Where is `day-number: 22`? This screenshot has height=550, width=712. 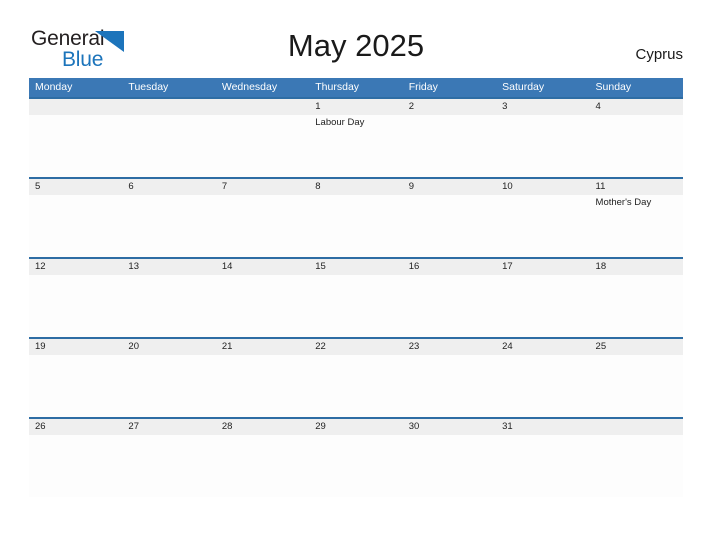
day-number: 22 is located at coordinates (355, 347).